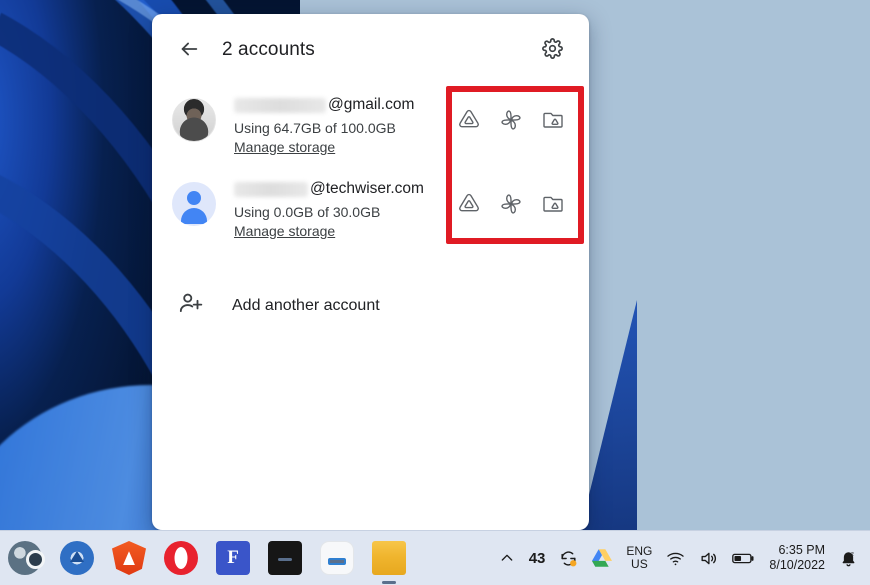 This screenshot has height=585, width=870. What do you see at coordinates (27, 558) in the screenshot?
I see `taskbar-app-steam` at bounding box center [27, 558].